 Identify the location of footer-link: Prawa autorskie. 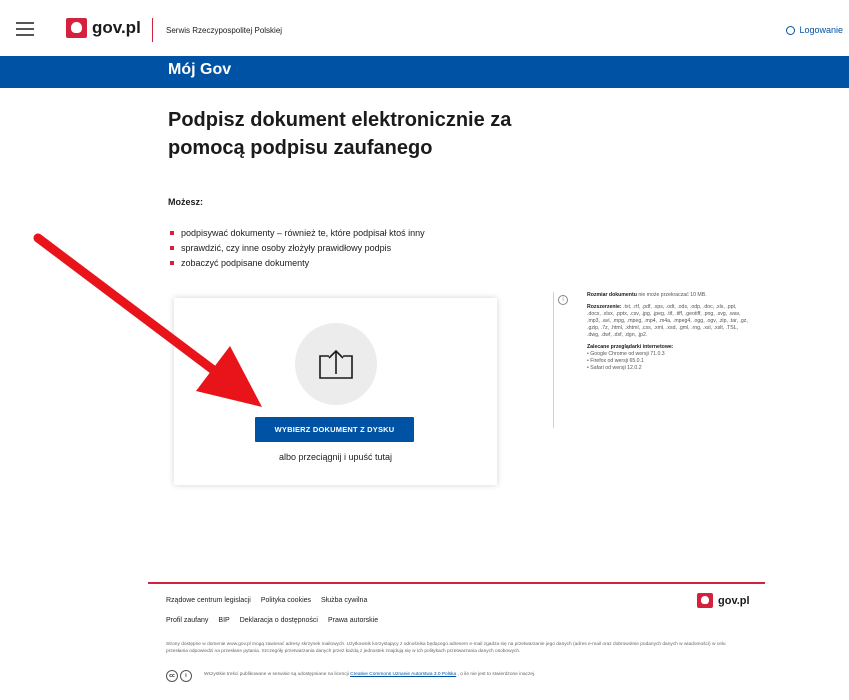
(353, 620).